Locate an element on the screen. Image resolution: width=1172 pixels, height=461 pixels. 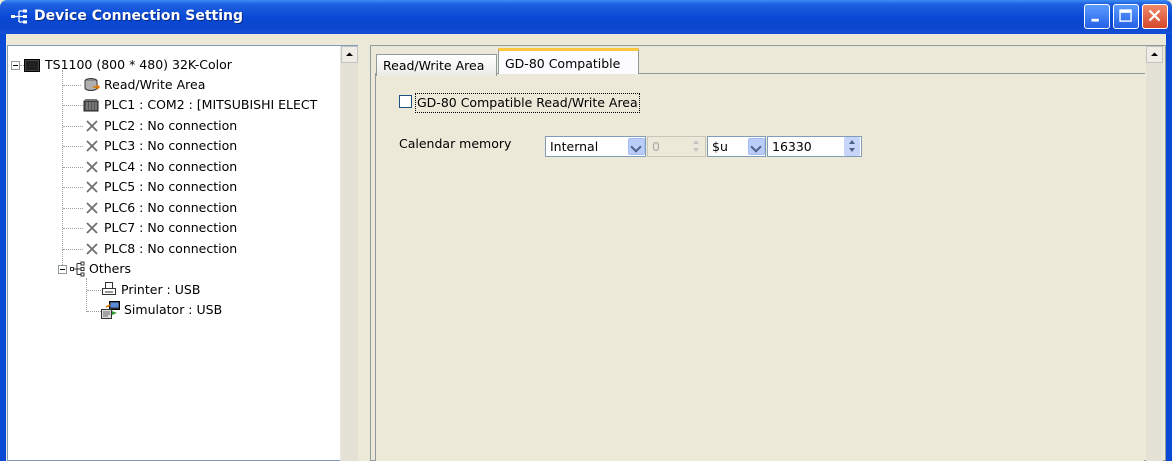
tree-root-label: TS1100 (800 * 480) 32K-Color is located at coordinates (138, 64).